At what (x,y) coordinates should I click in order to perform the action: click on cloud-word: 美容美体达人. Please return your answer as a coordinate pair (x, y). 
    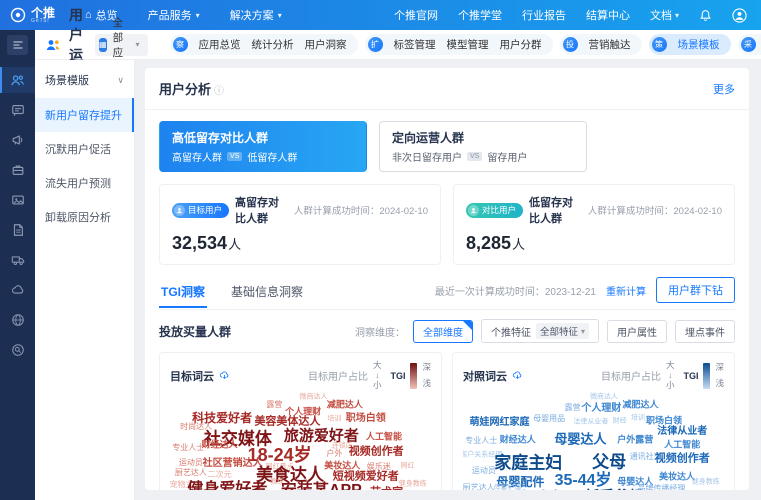
    Looking at the image, I should click on (287, 421).